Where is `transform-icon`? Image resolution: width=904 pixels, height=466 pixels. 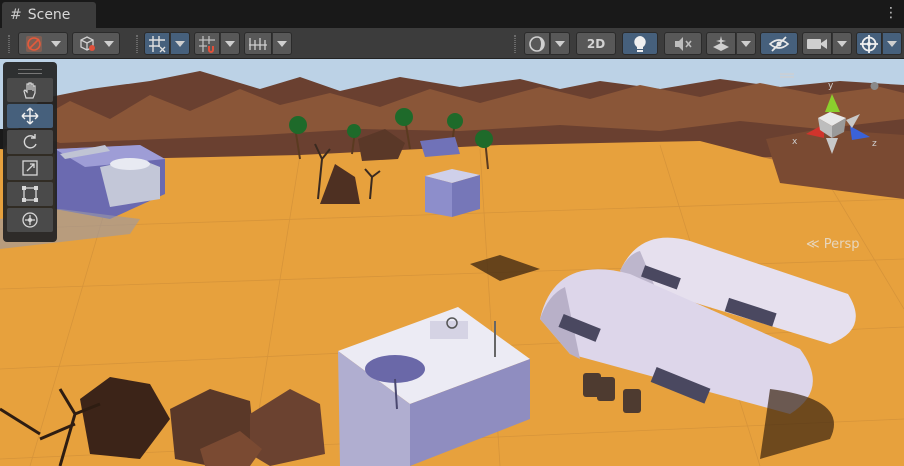 transform-icon is located at coordinates (30, 220).